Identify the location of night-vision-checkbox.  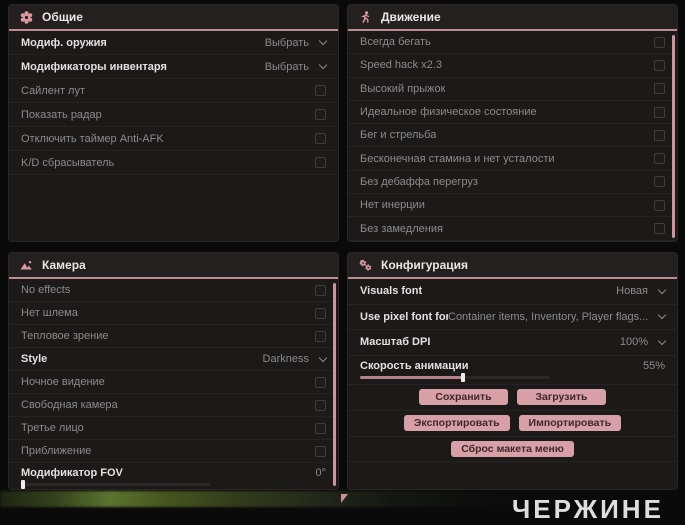
(320, 382).